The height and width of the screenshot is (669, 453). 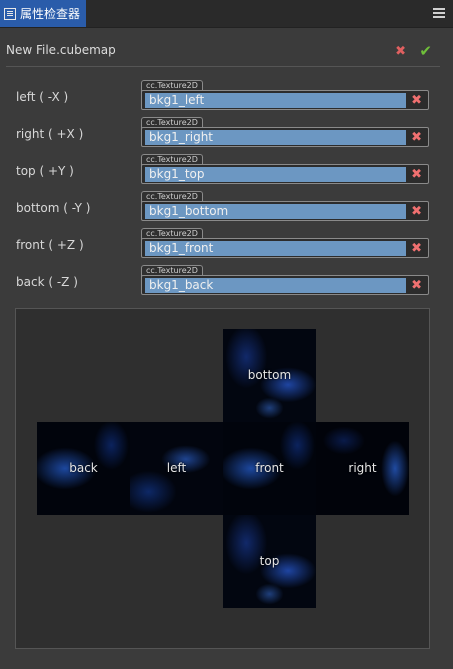 I want to click on asset-value-bottom: bkg1_bottom, so click(x=275, y=211).